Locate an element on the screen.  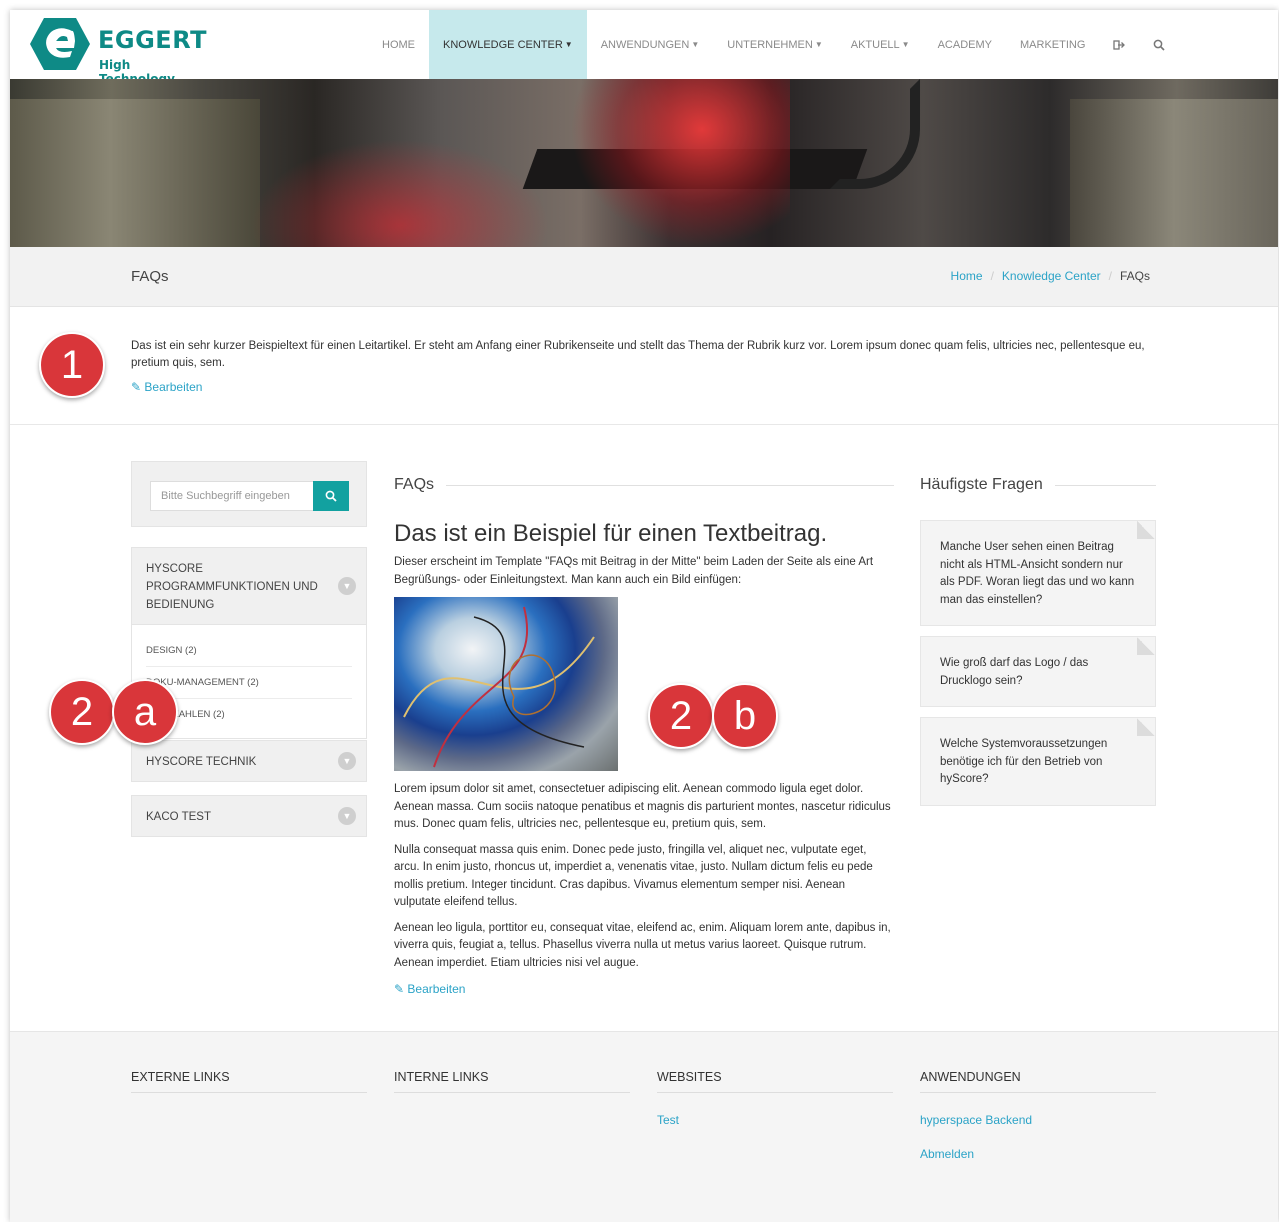
footer-col-externe-links: EXTERNE LINKS is located at coordinates (249, 1081).